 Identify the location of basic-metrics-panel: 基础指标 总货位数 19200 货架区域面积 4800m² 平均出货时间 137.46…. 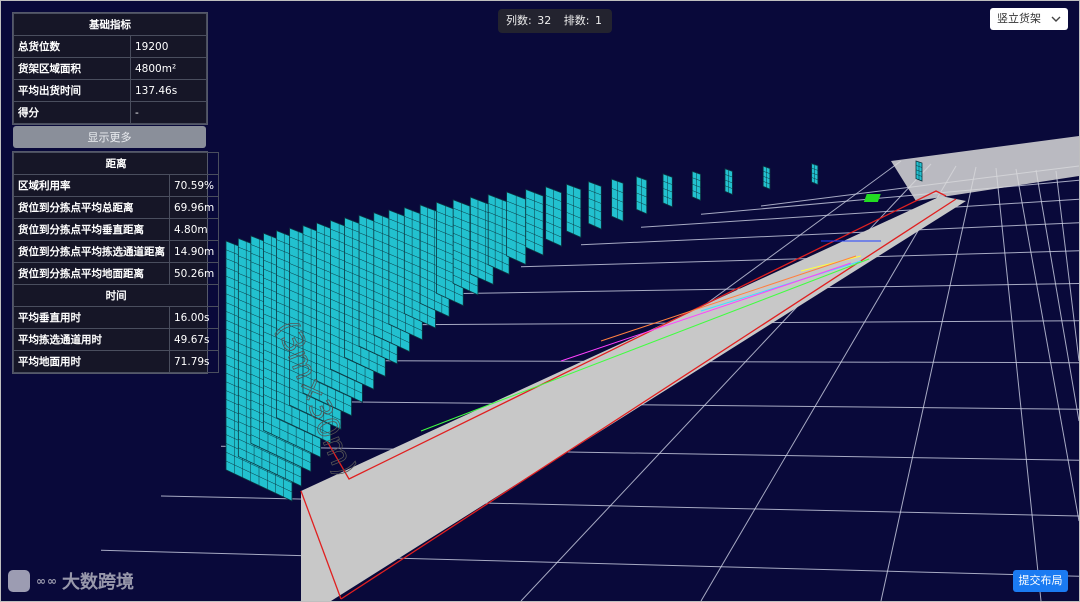
(110, 68).